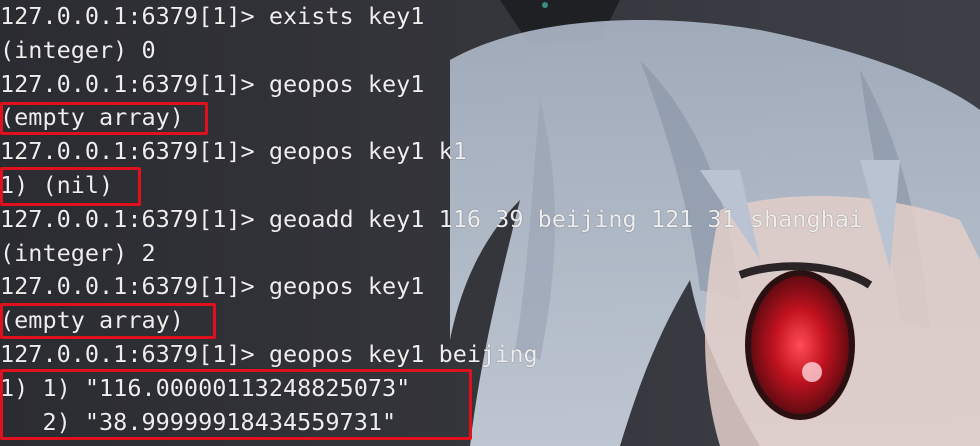 This screenshot has height=446, width=980. Describe the element at coordinates (233, 151) in the screenshot. I see `terminal-line: 127.0.0.1:6379[1]> geopos key1 k1` at that location.